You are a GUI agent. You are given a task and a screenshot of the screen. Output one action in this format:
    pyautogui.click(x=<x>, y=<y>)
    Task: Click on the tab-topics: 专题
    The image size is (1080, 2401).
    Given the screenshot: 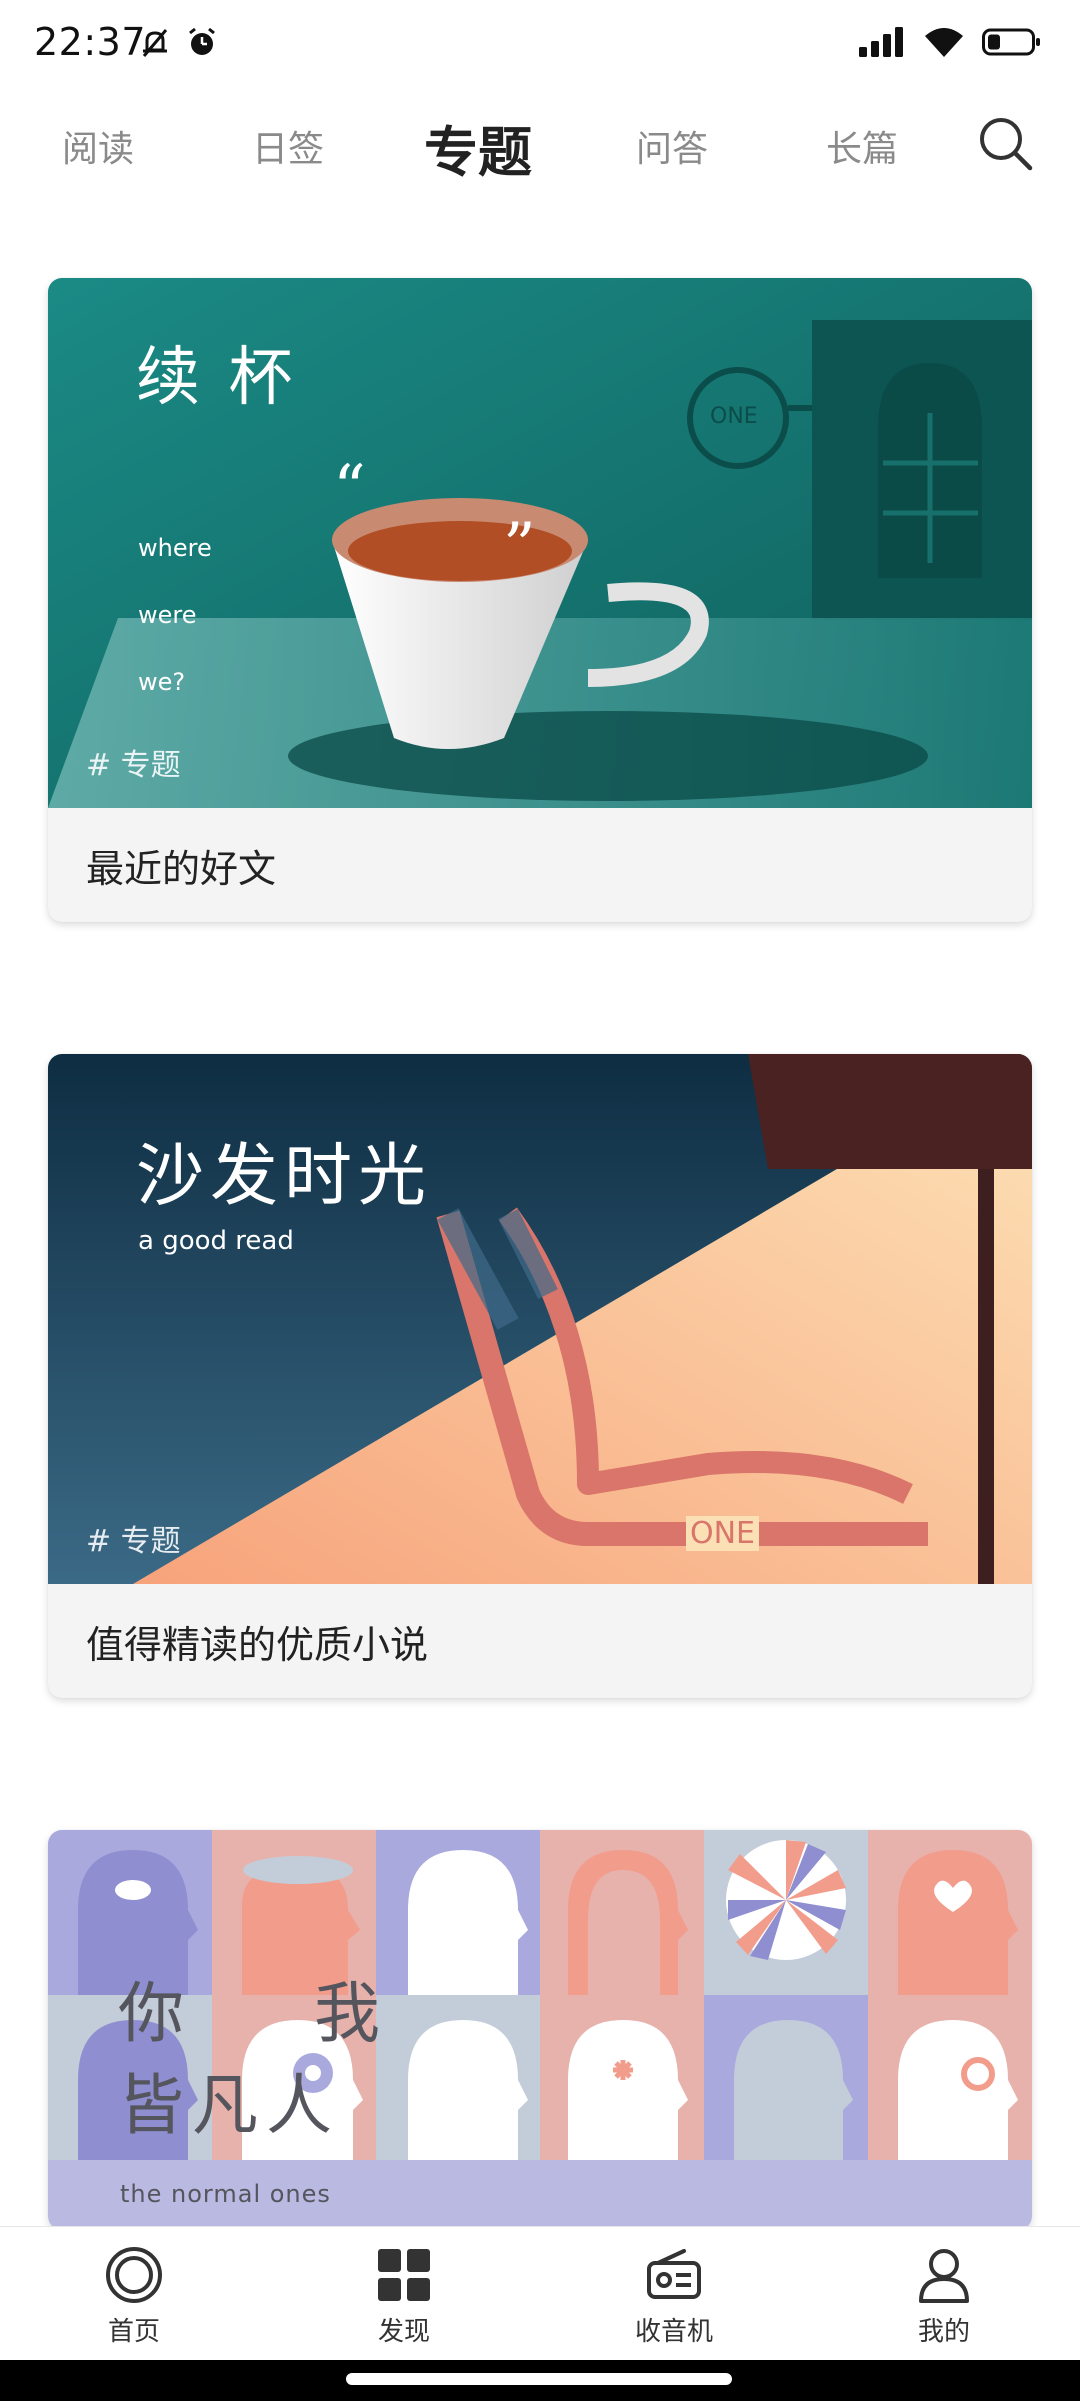 What is the action you would take?
    pyautogui.click(x=478, y=147)
    